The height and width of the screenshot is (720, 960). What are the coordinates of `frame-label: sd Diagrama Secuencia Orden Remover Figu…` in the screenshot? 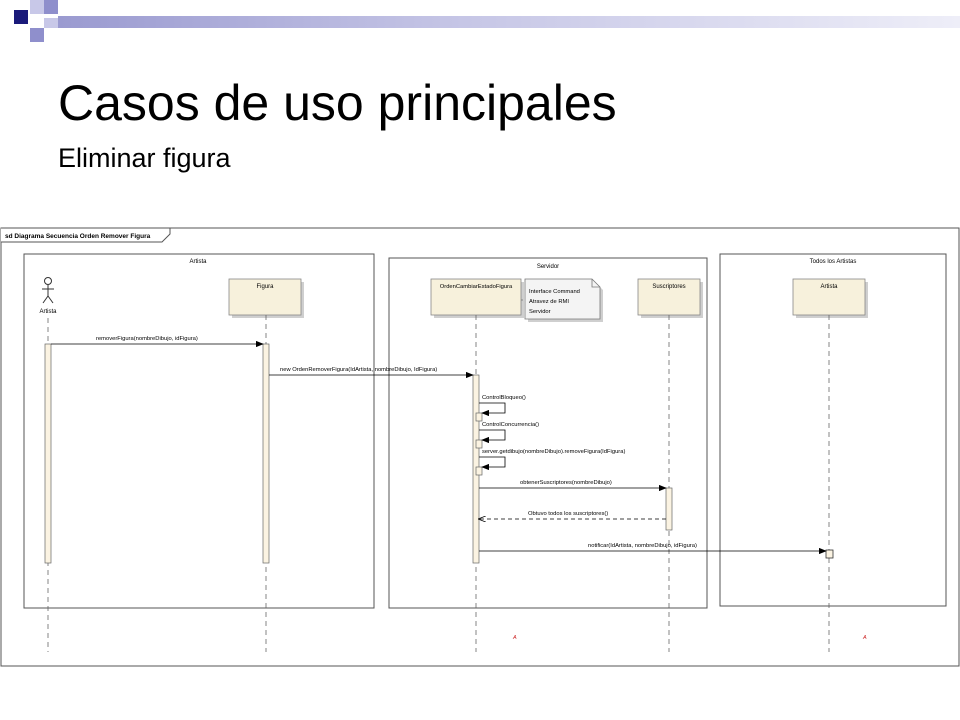 It's located at (78, 236).